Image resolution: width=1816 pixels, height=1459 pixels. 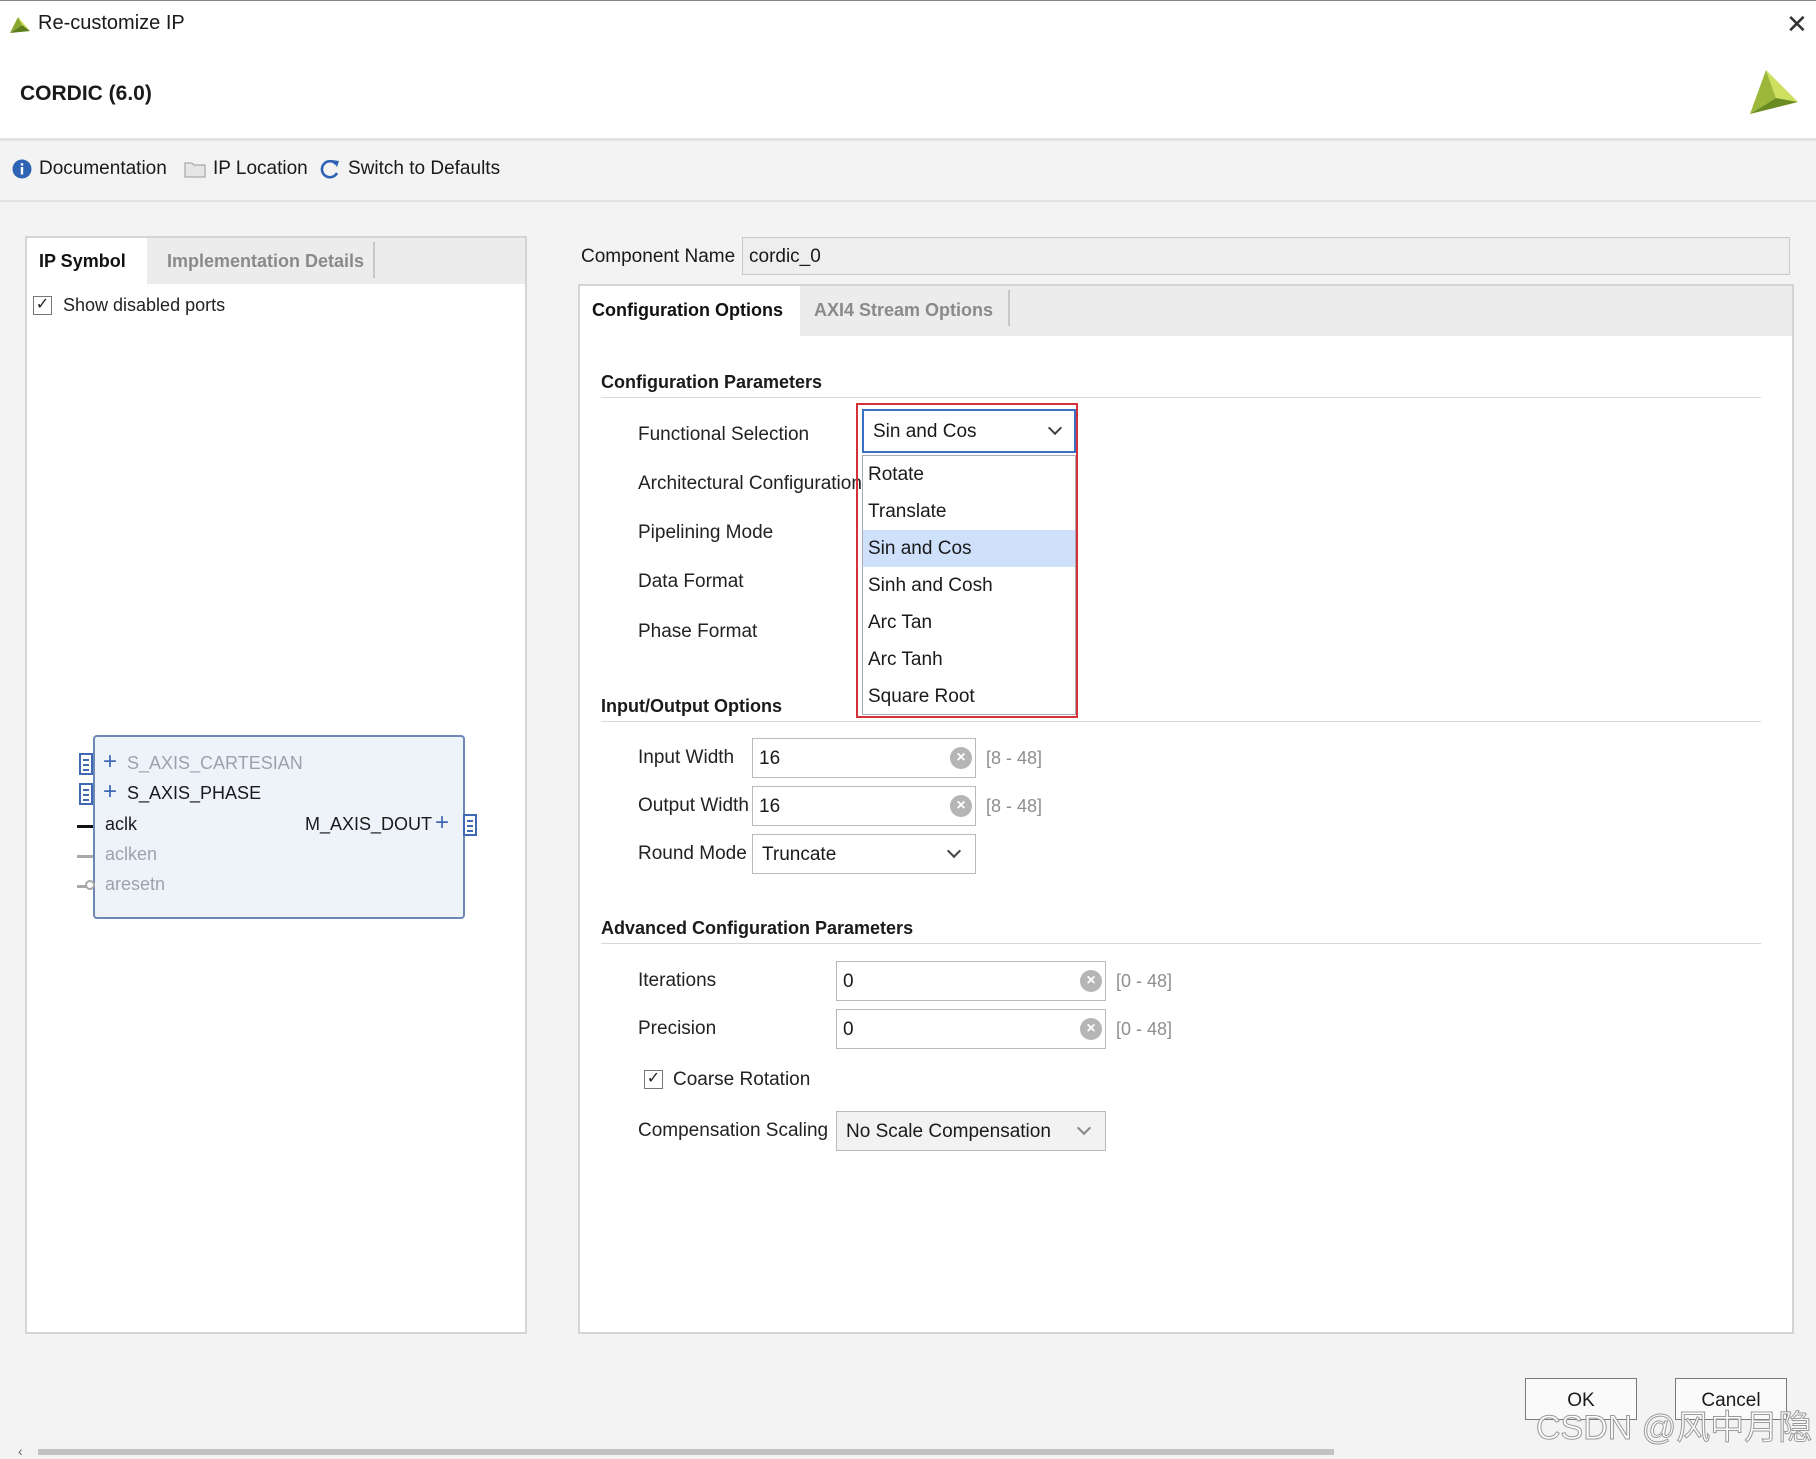 What do you see at coordinates (677, 1028) in the screenshot?
I see `precision-label: Precision` at bounding box center [677, 1028].